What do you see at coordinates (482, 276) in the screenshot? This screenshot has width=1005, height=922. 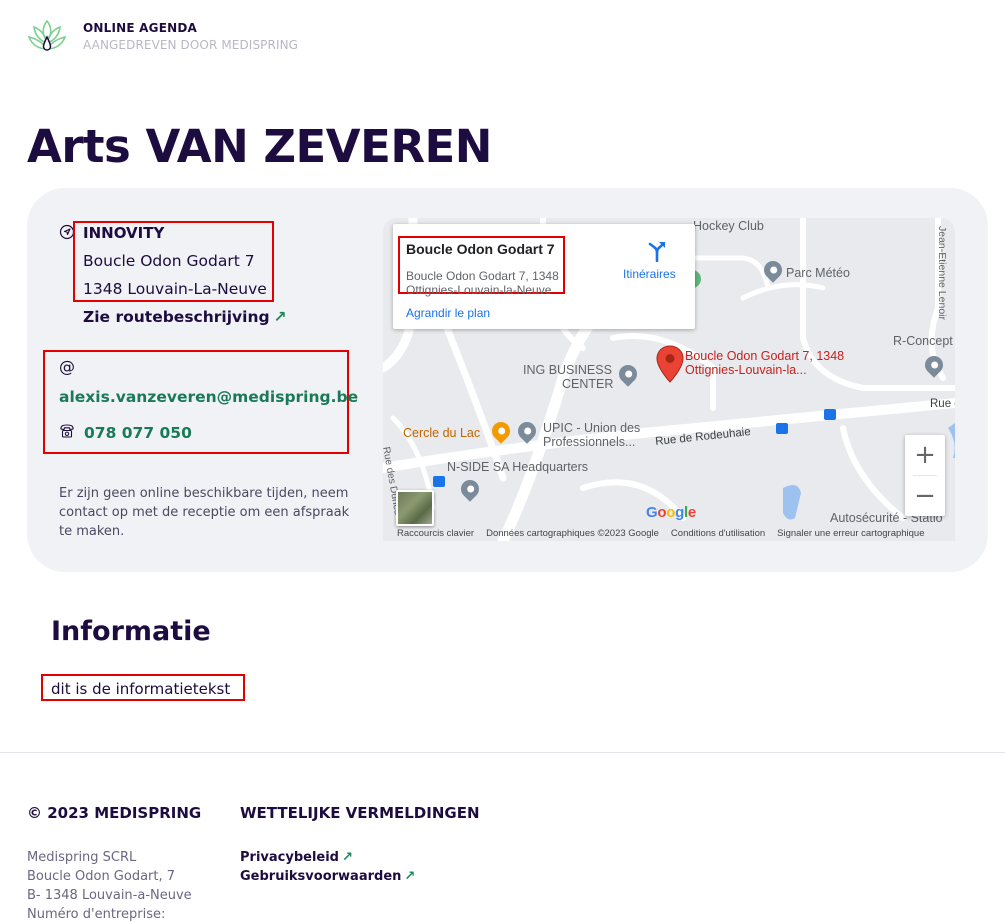 I see `popup-address-1: Boucle Odon Godart 7, 1348` at bounding box center [482, 276].